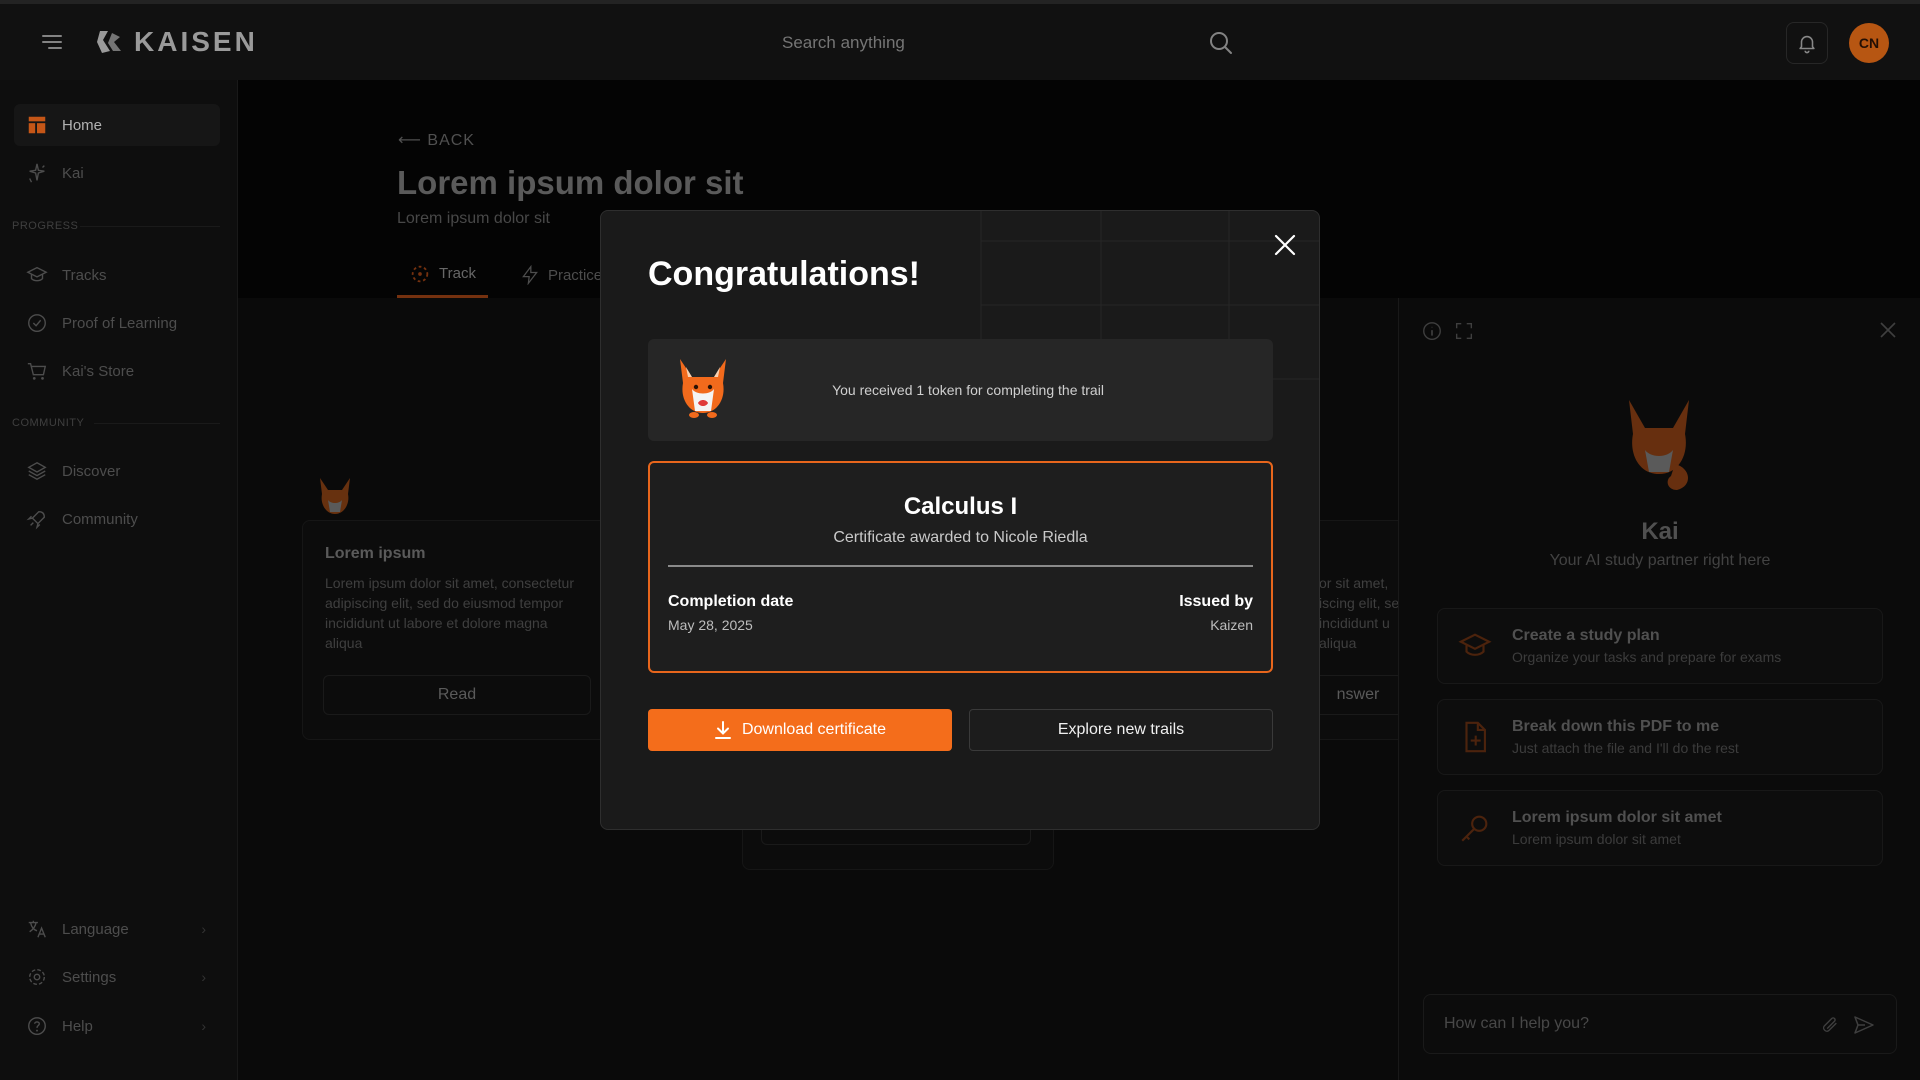 The width and height of the screenshot is (1920, 1080). Describe the element at coordinates (800, 730) in the screenshot. I see `download-certificate-button: Download certificate` at that location.